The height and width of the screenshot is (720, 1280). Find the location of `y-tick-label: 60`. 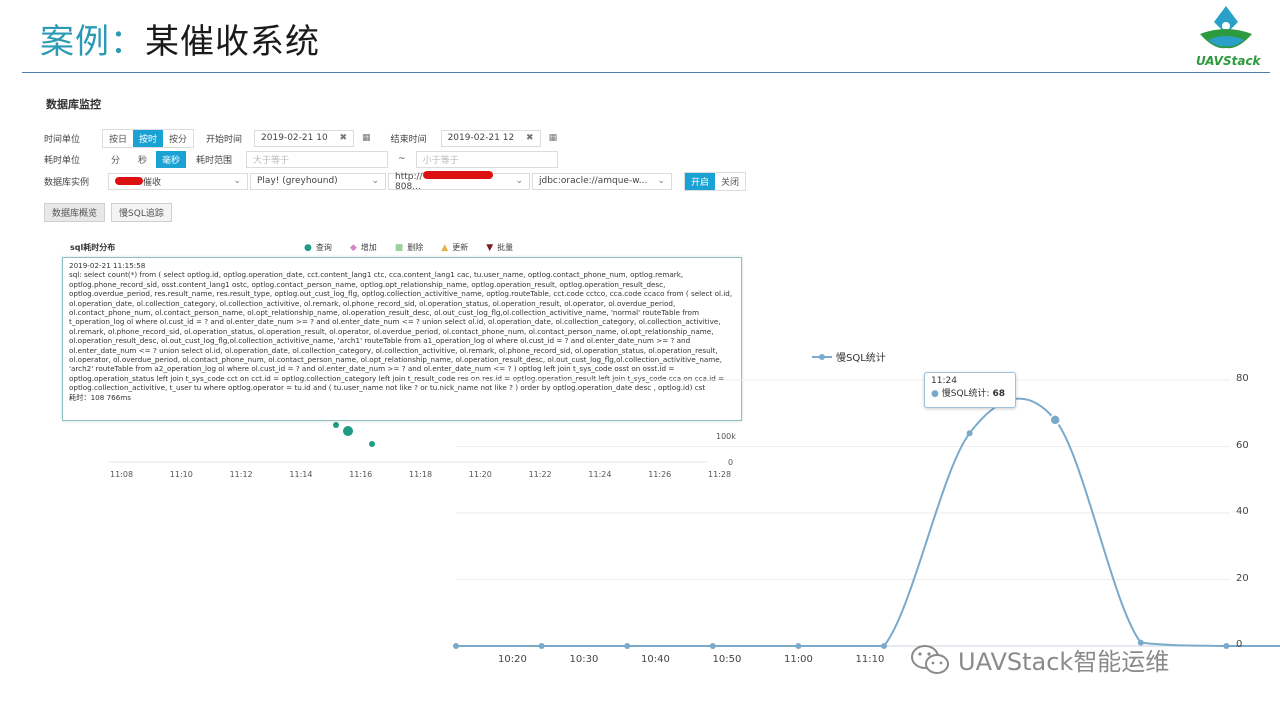

y-tick-label: 60 is located at coordinates (1242, 445).